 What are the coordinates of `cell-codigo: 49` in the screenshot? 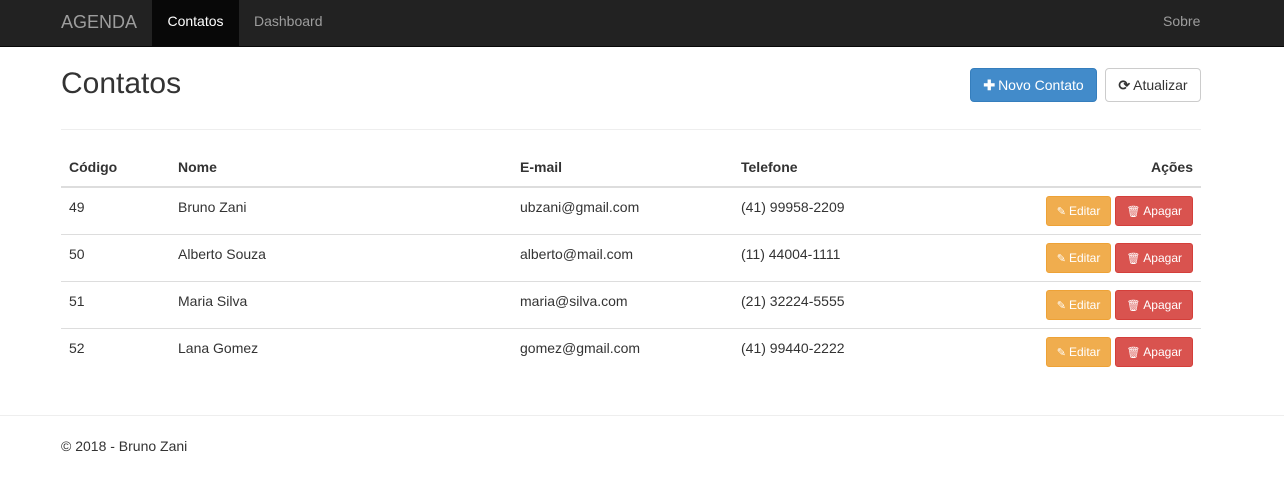 It's located at (77, 207).